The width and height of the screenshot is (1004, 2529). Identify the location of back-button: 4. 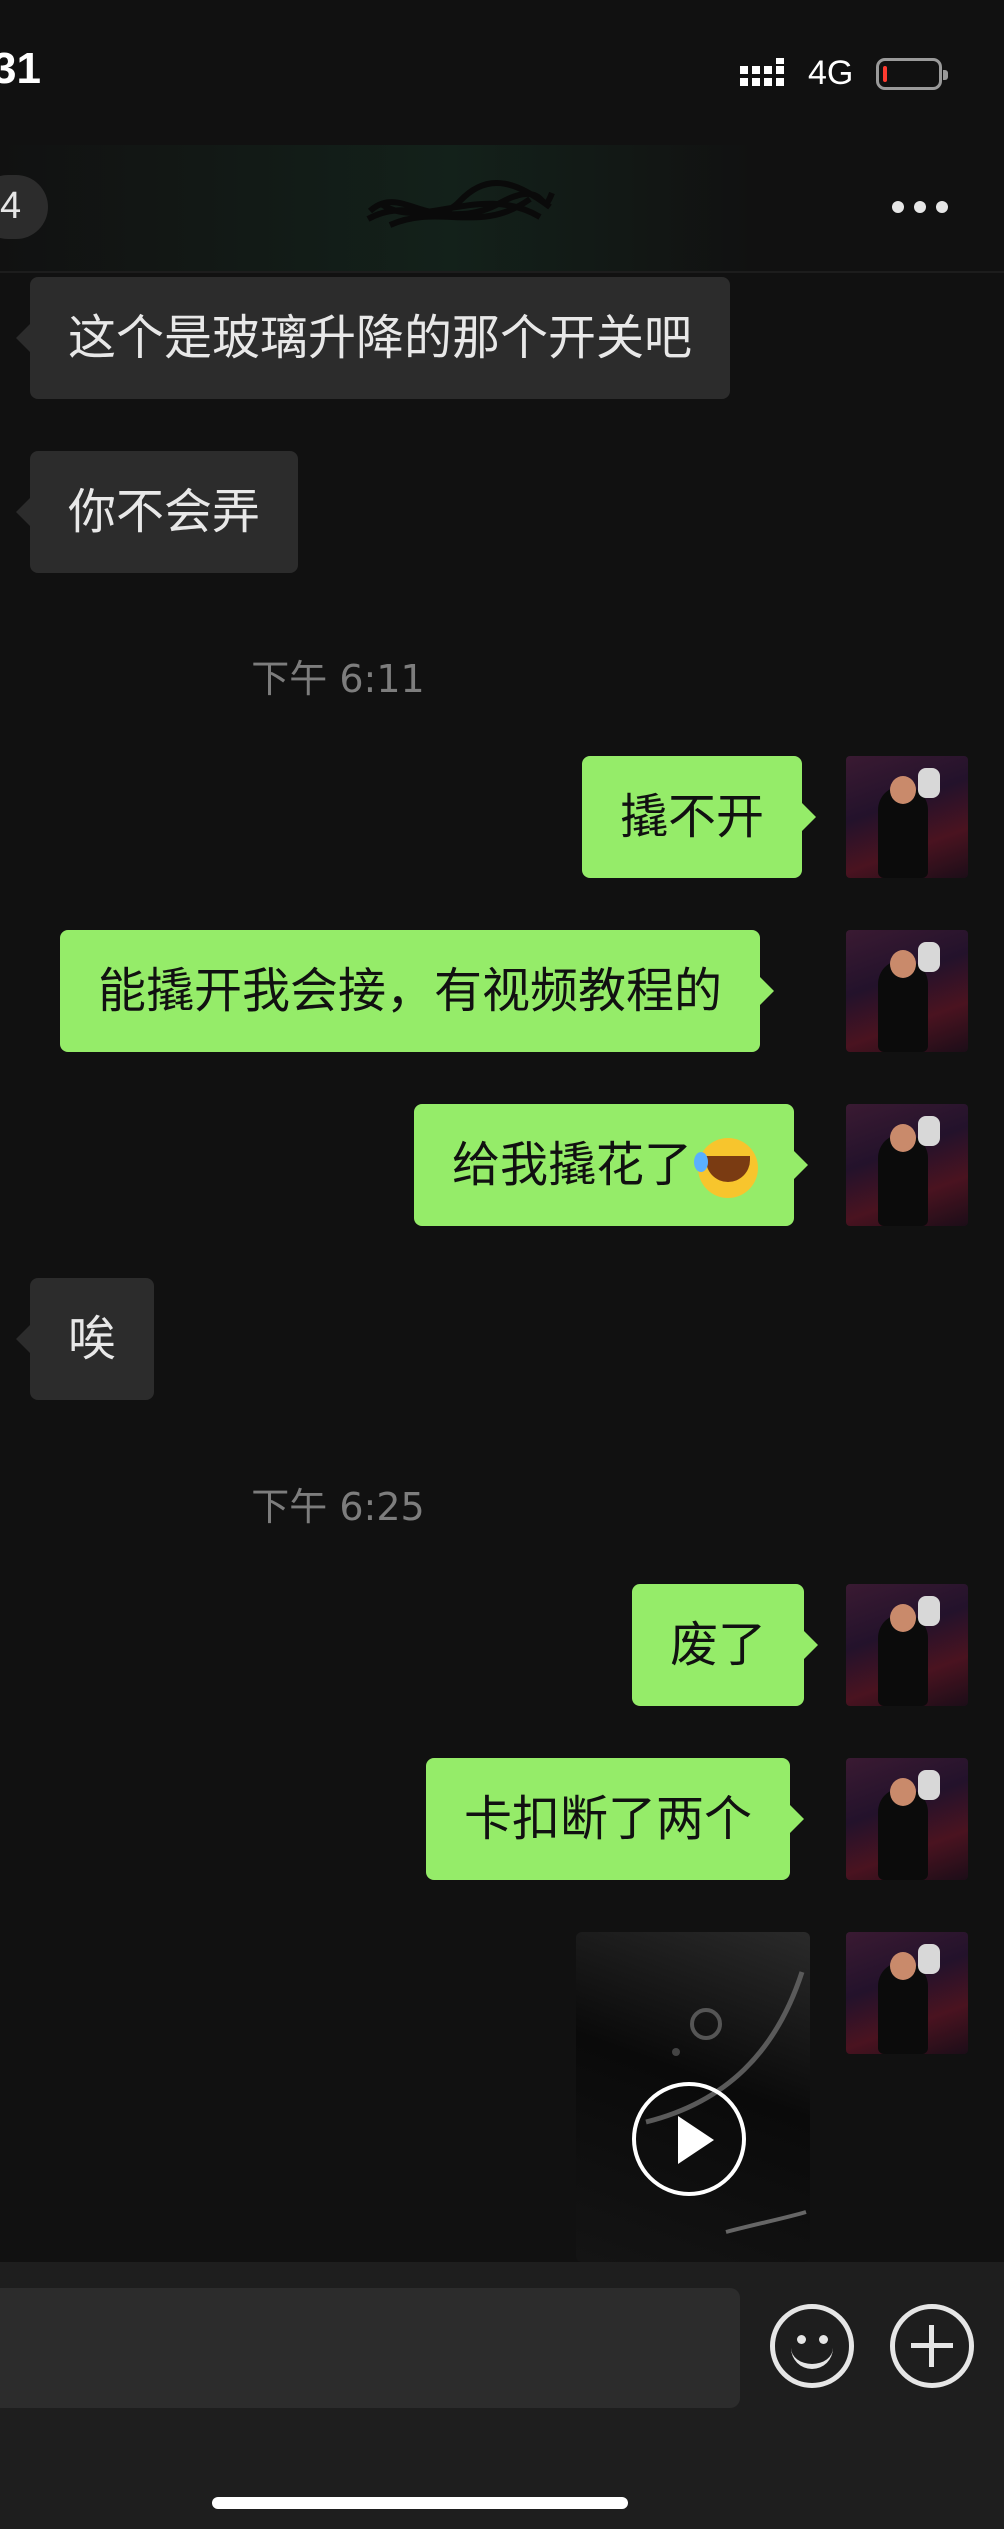
(24, 207).